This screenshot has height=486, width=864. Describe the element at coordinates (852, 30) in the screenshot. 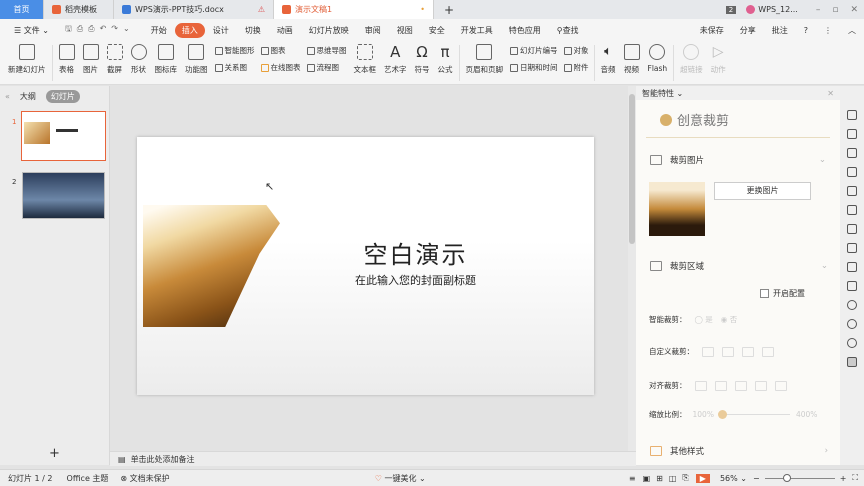

I see `collapse-ribbon-icon: ︿` at that location.